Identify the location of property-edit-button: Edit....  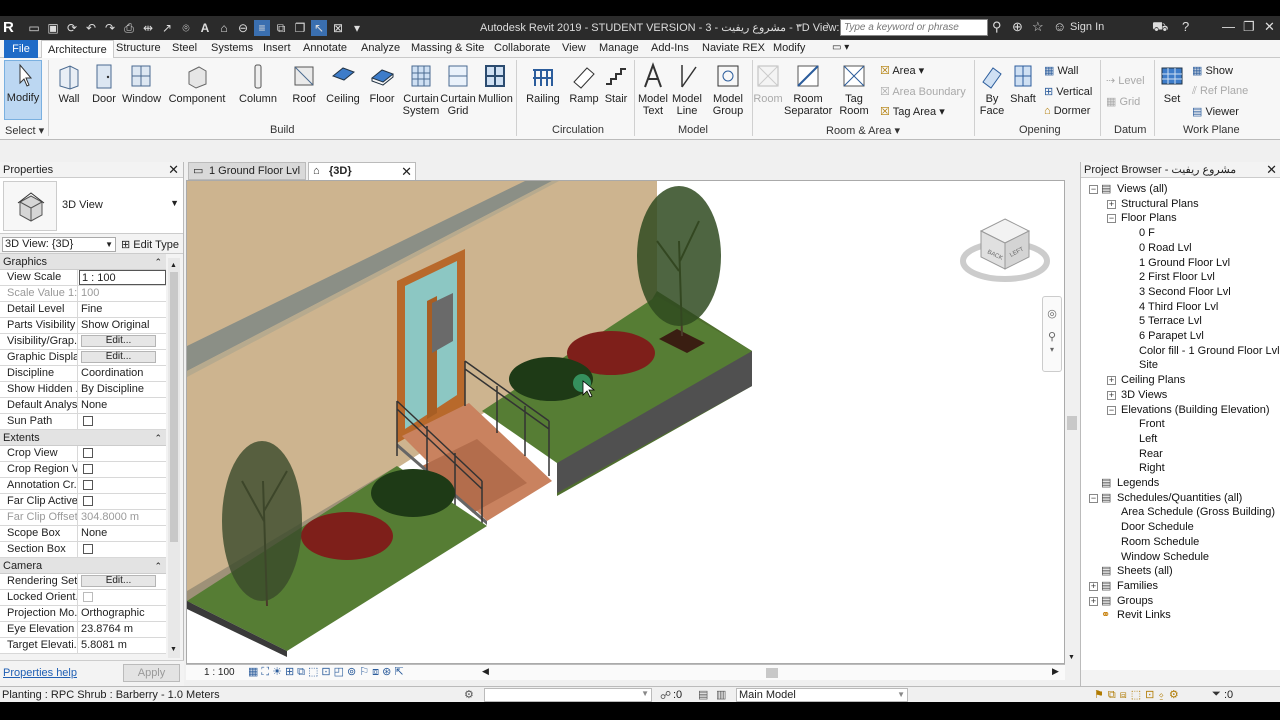
(118, 357).